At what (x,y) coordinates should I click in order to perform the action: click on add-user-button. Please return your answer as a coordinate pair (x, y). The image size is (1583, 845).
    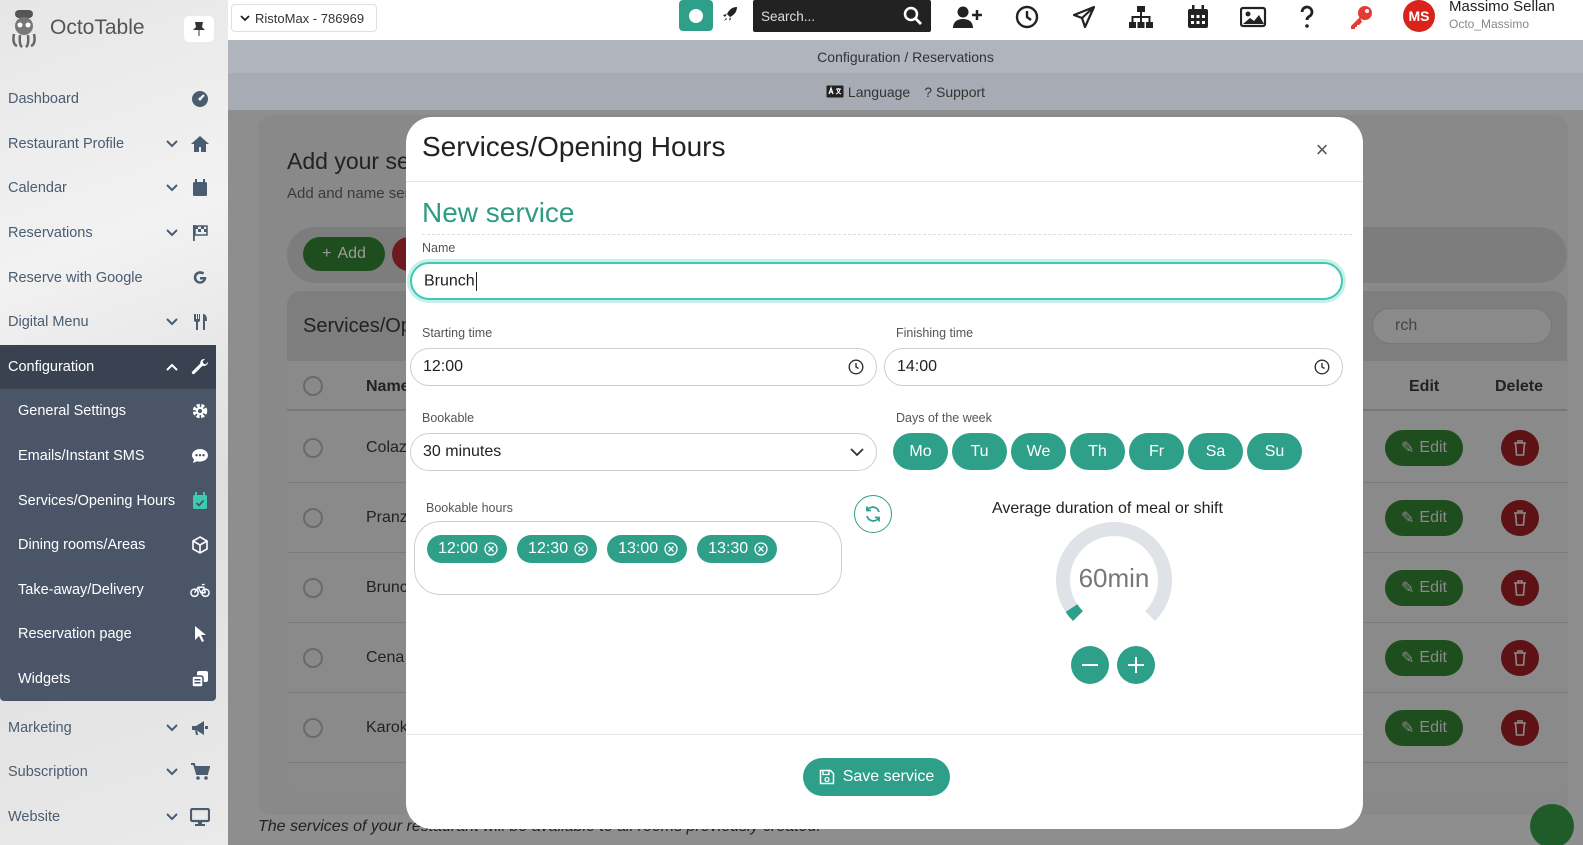
    Looking at the image, I should click on (968, 17).